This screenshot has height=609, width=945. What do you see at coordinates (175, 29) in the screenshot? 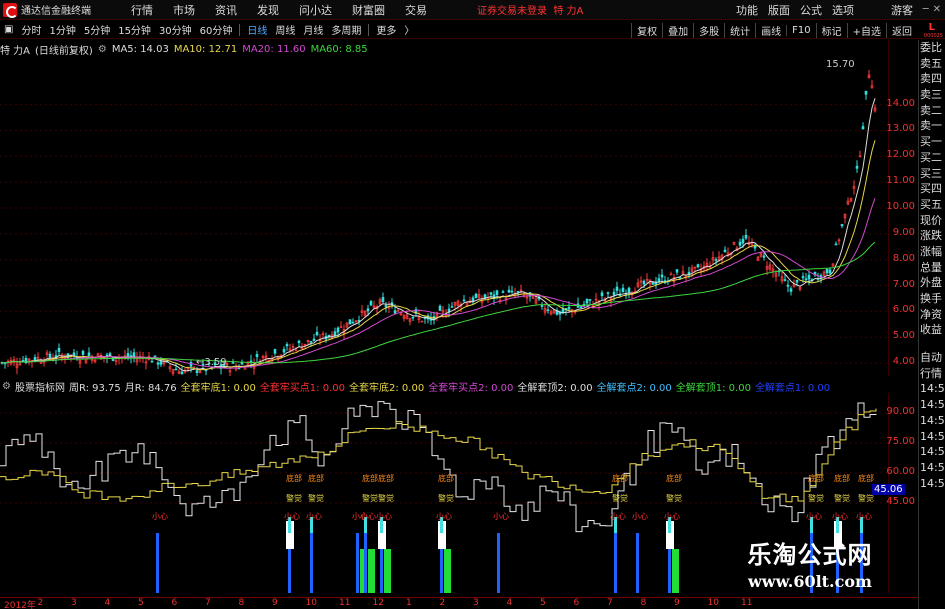
I see `period-tab-4: 30分钟` at bounding box center [175, 29].